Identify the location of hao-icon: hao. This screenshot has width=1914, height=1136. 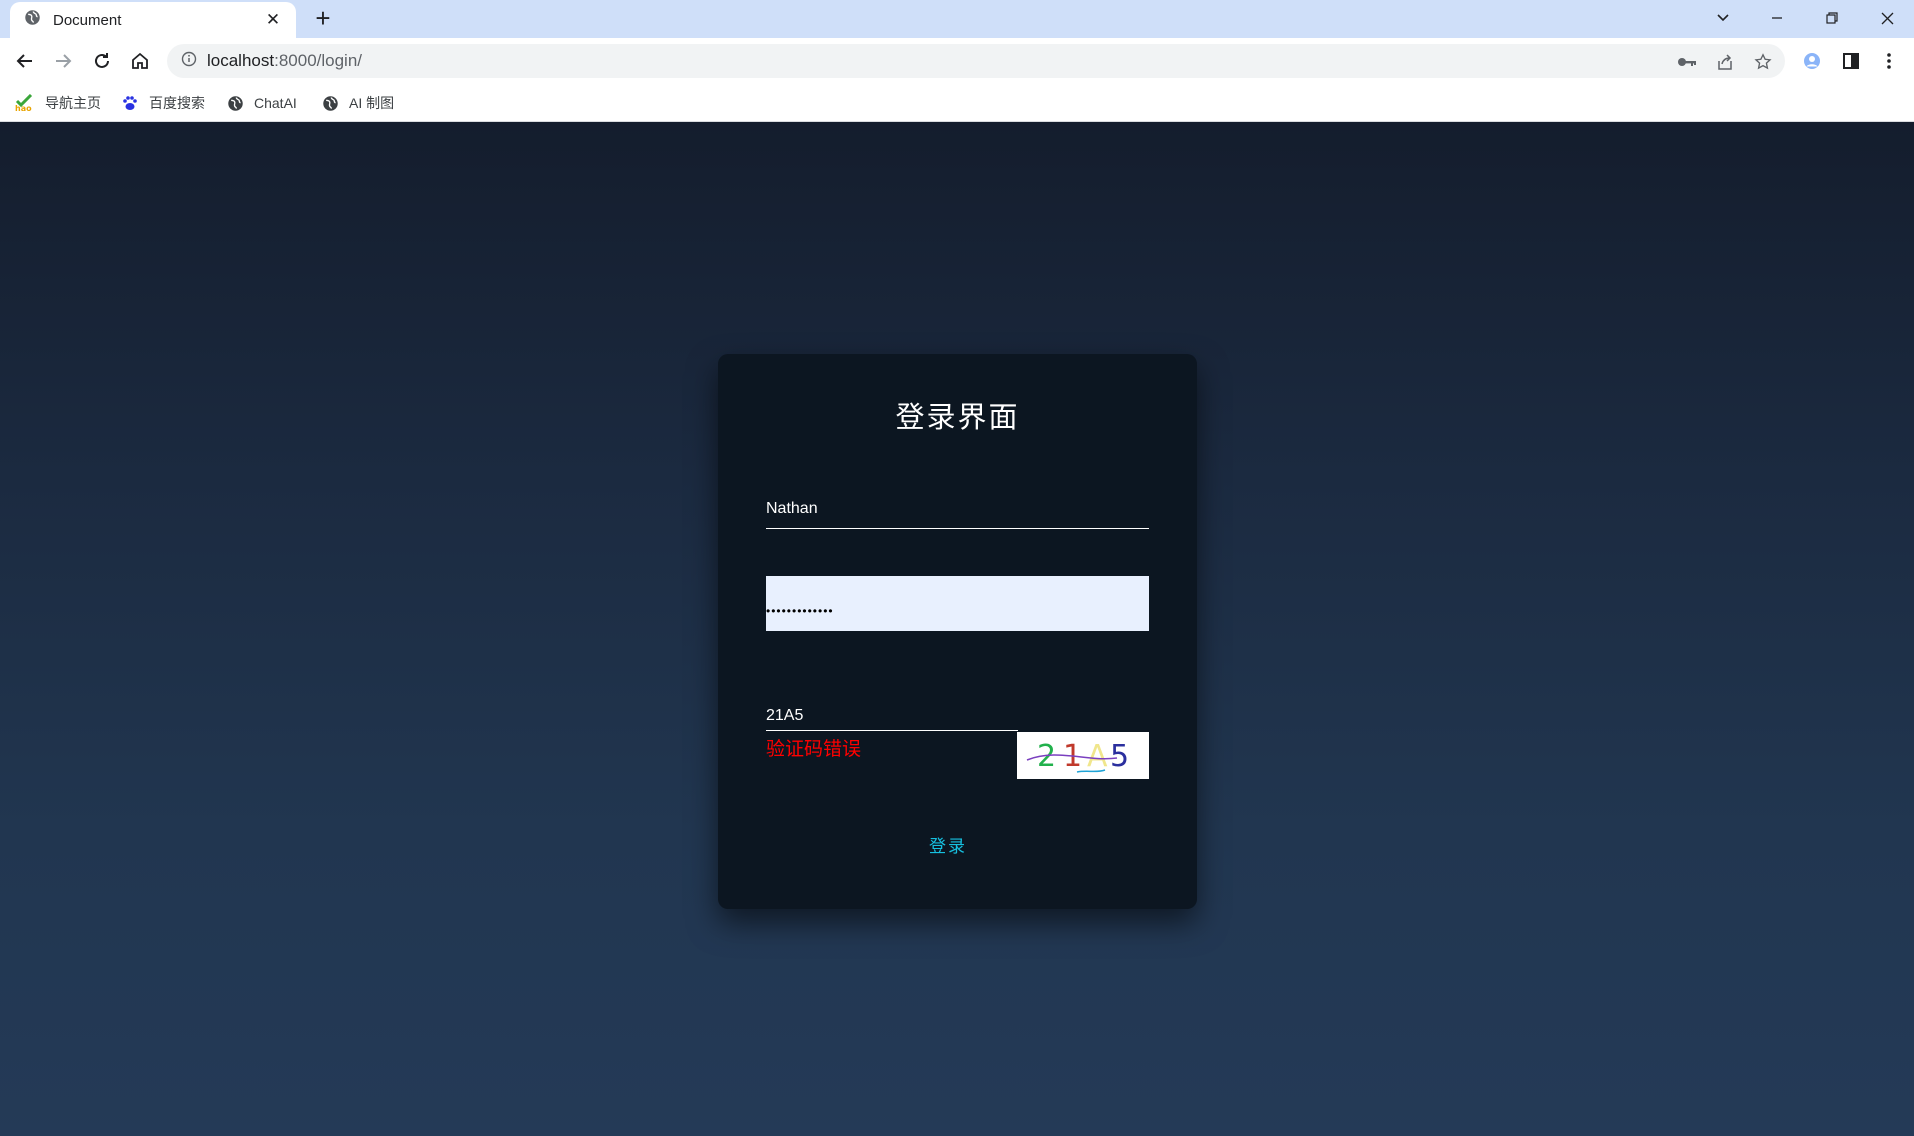
(25, 103).